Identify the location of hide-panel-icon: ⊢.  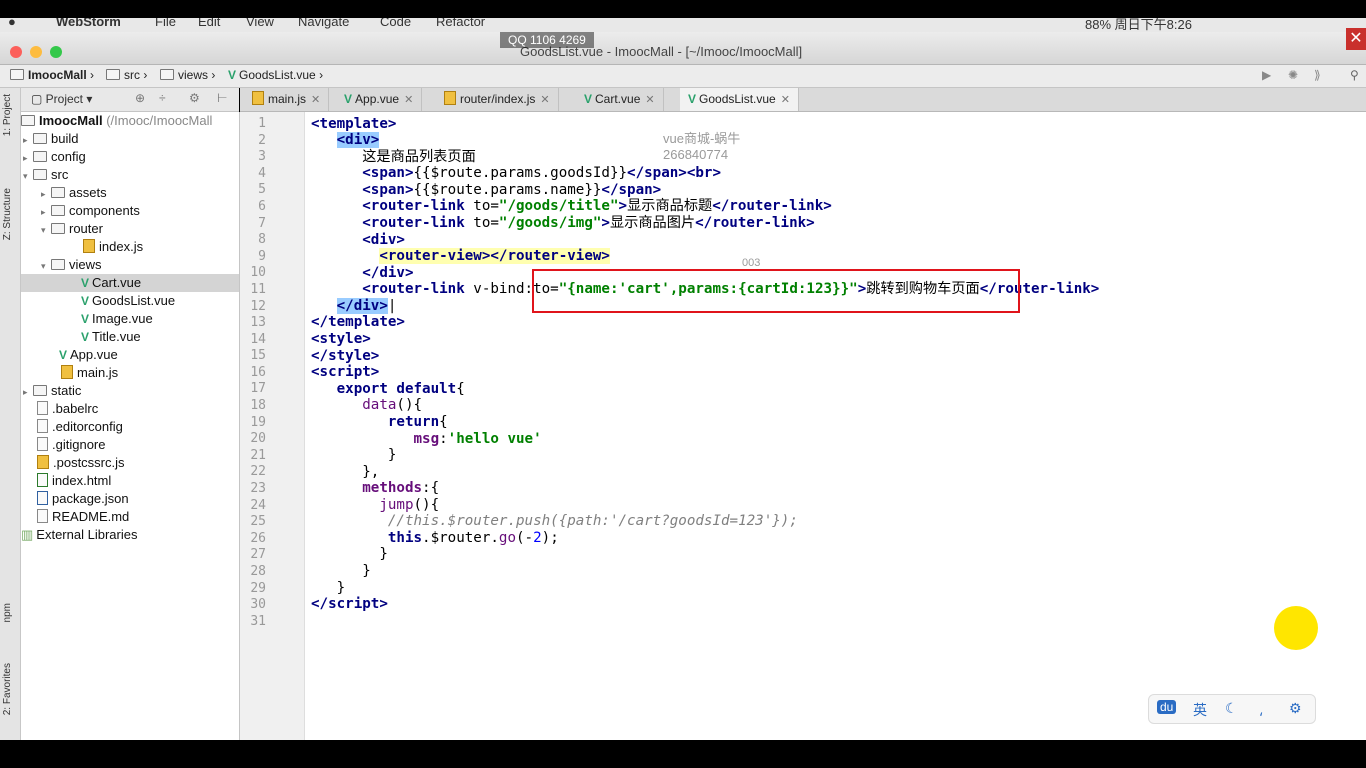
(222, 98).